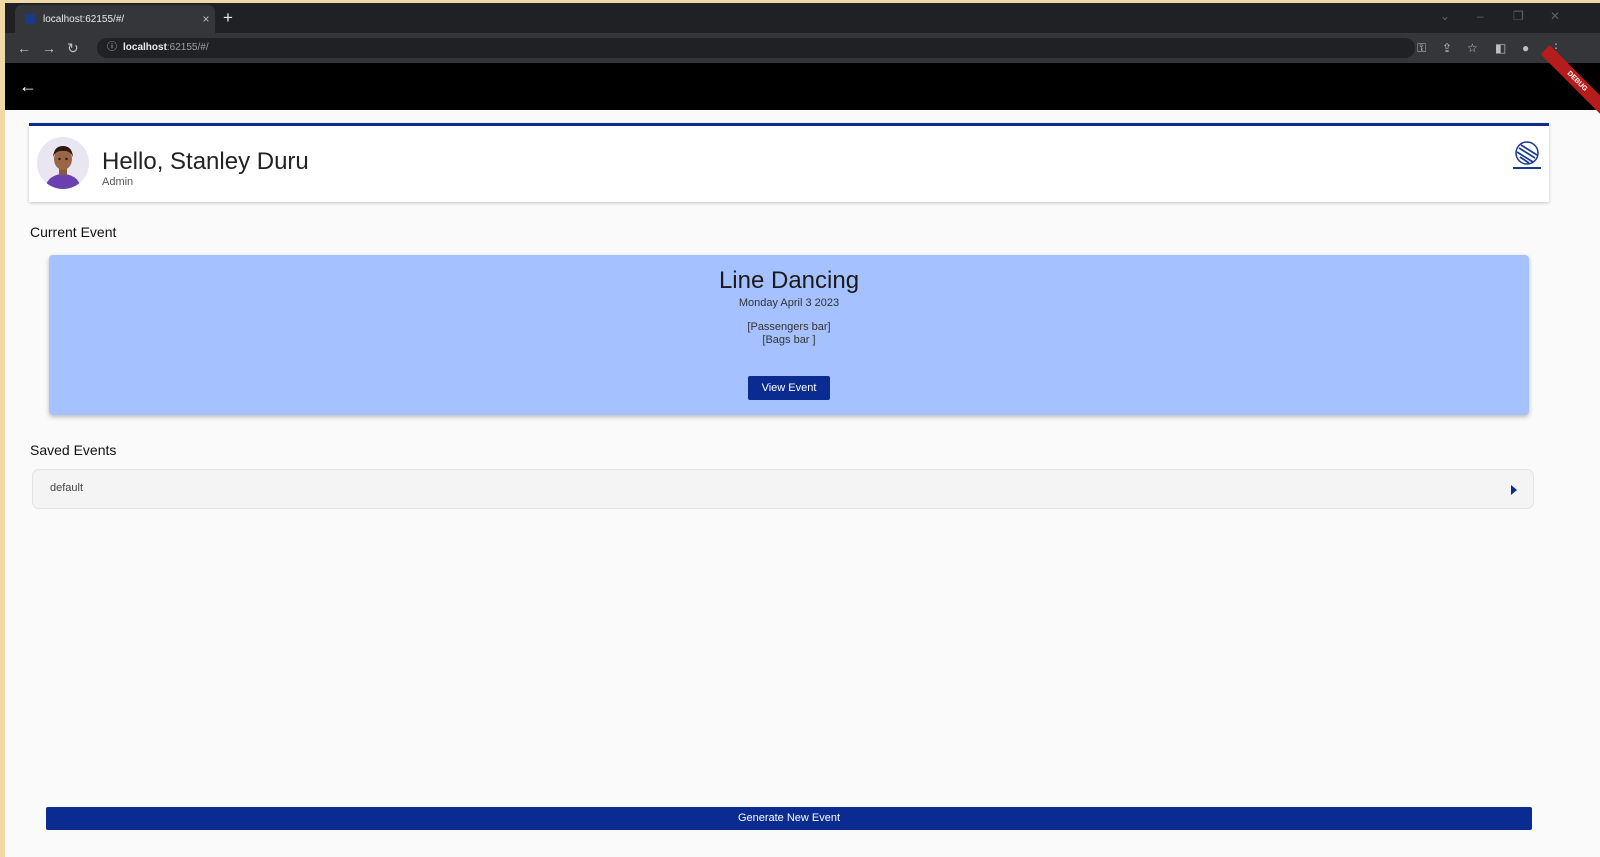 Image resolution: width=1600 pixels, height=857 pixels. Describe the element at coordinates (1525, 48) in the screenshot. I see `profile-icon: ●` at that location.